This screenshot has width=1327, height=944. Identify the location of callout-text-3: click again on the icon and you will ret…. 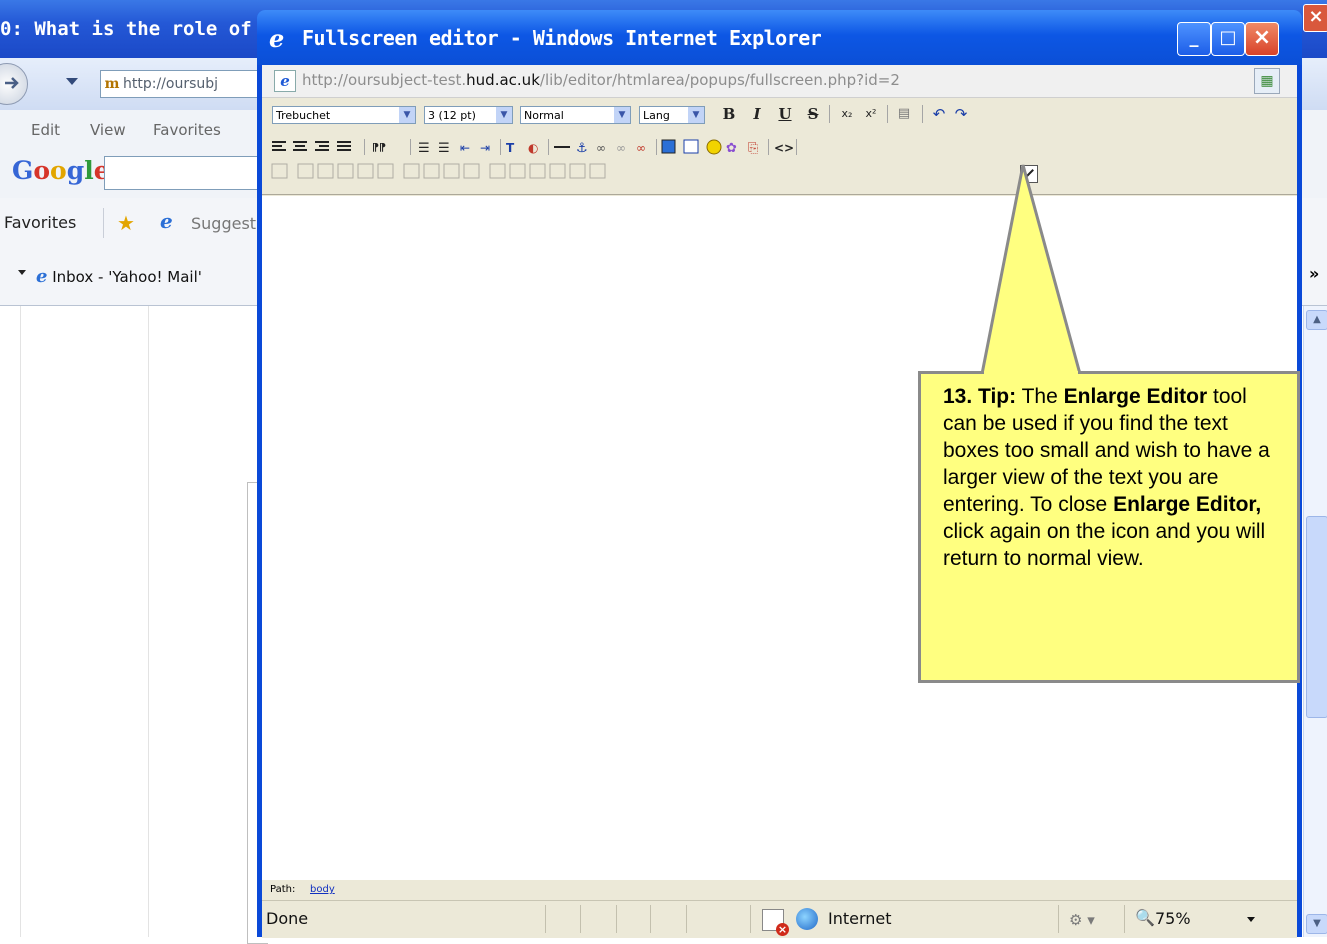
(1104, 545).